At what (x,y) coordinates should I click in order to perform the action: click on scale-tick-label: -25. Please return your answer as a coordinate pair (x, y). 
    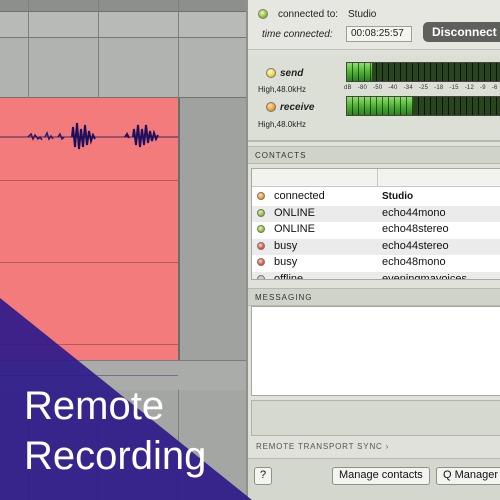
    Looking at the image, I should click on (423, 88).